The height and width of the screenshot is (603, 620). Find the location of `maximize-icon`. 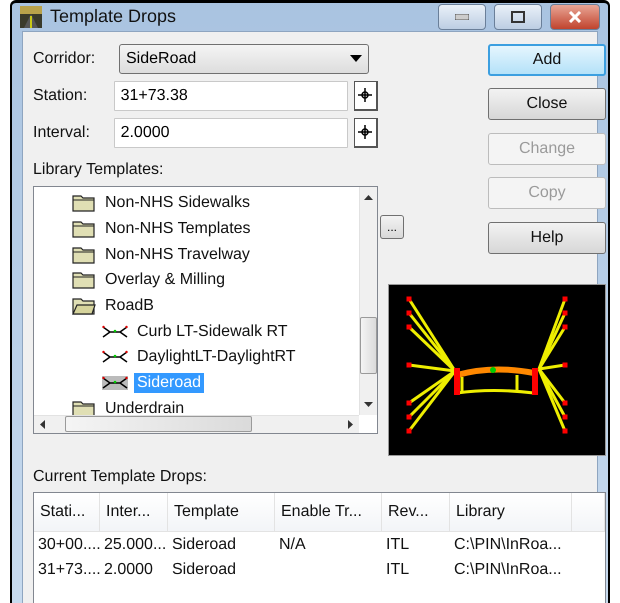

maximize-icon is located at coordinates (518, 16).